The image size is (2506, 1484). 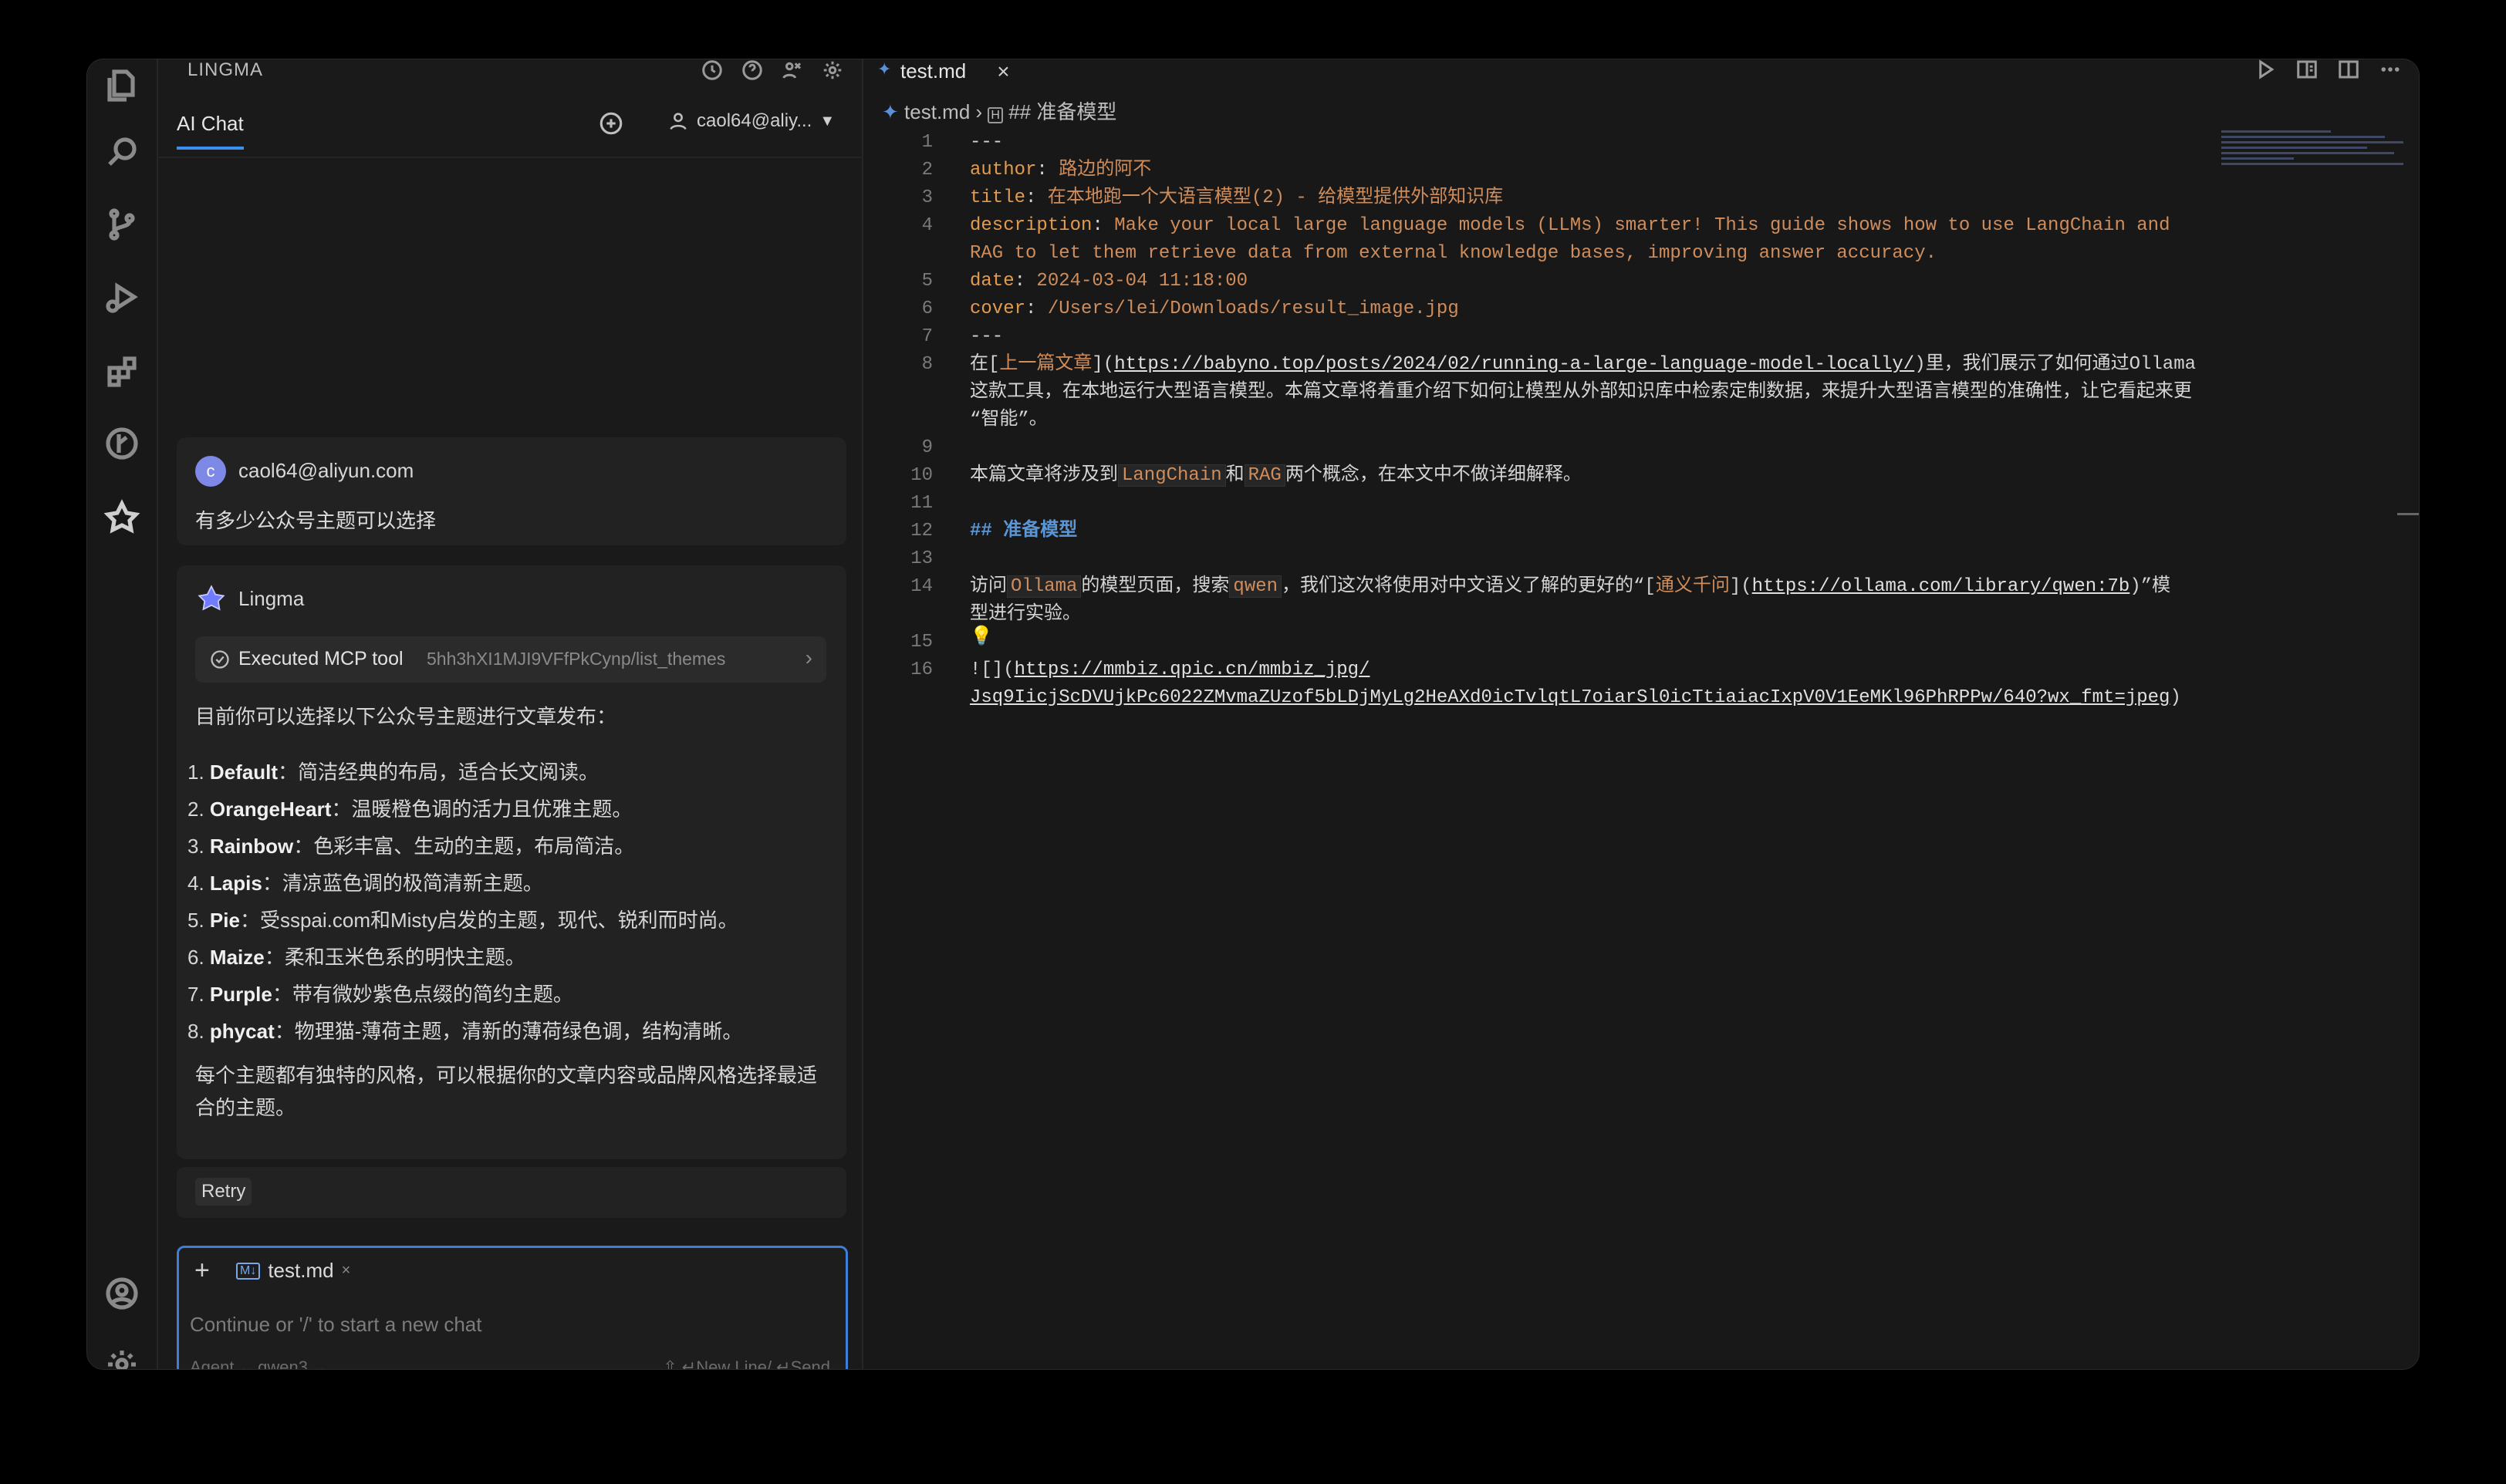 What do you see at coordinates (248, 1271) in the screenshot?
I see `markdown-file-icon: M↓` at bounding box center [248, 1271].